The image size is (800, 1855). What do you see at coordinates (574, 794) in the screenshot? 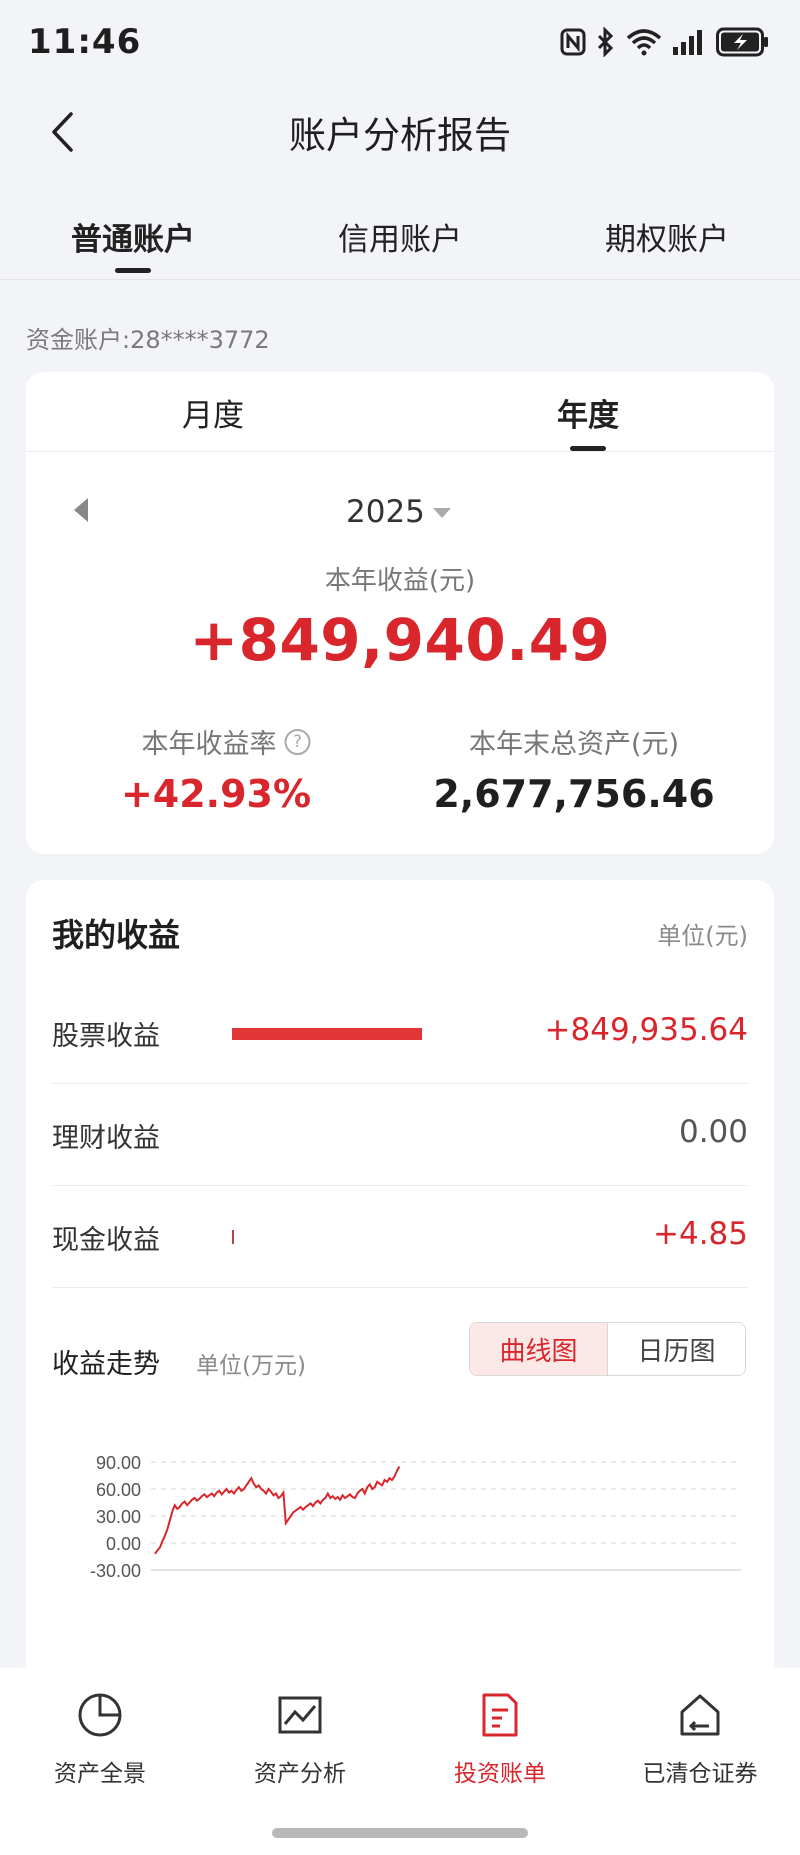
I see `total-assets-value: 2,677,756.46` at bounding box center [574, 794].